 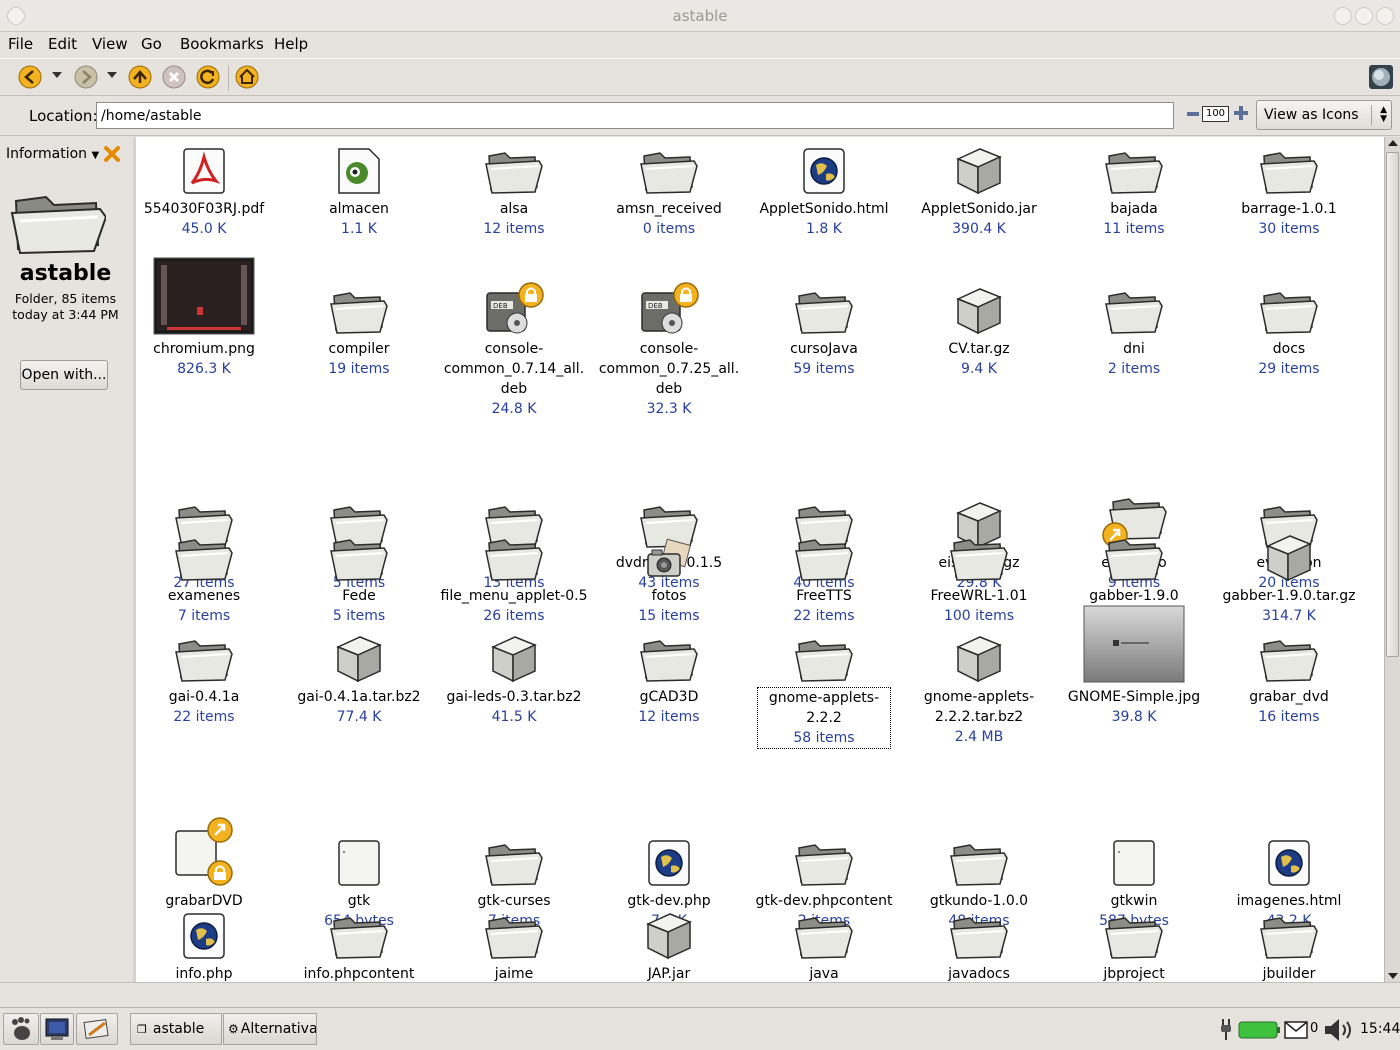 What do you see at coordinates (824, 687) in the screenshot?
I see `file-item: gnome-applets-2.2.2 58 items` at bounding box center [824, 687].